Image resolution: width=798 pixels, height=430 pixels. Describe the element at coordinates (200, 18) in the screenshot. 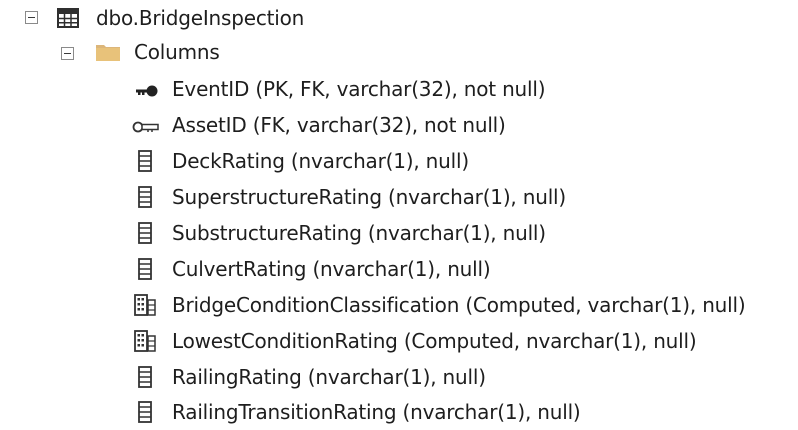

I see `table-name: dbo.BridgeInspection` at that location.